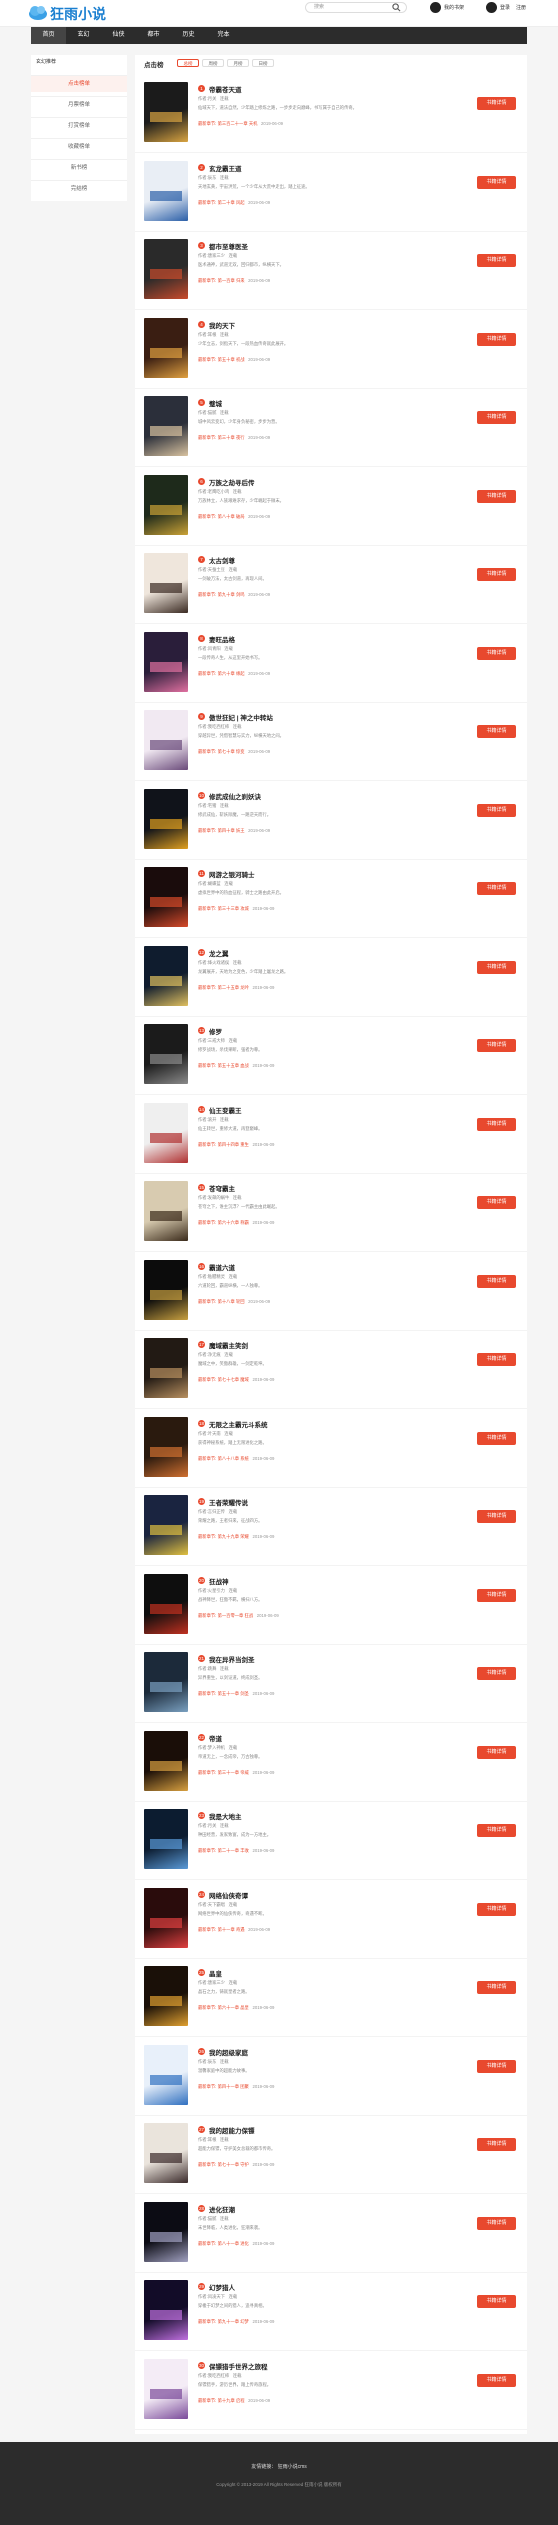 This screenshot has height=2525, width=558. What do you see at coordinates (234, 438) in the screenshot?
I see `book-latest-chapter: 最新章节: 第三十章 夜行 2019-06-09` at bounding box center [234, 438].